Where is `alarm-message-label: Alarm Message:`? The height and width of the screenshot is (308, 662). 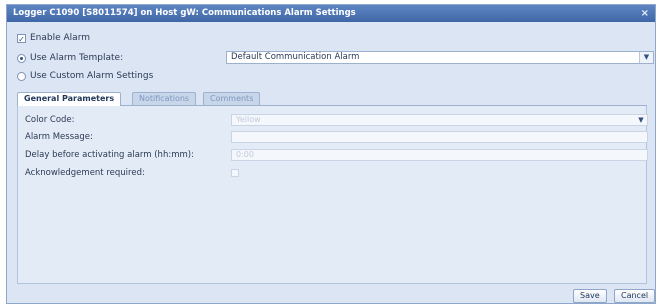
alarm-message-label: Alarm Message: is located at coordinates (59, 137).